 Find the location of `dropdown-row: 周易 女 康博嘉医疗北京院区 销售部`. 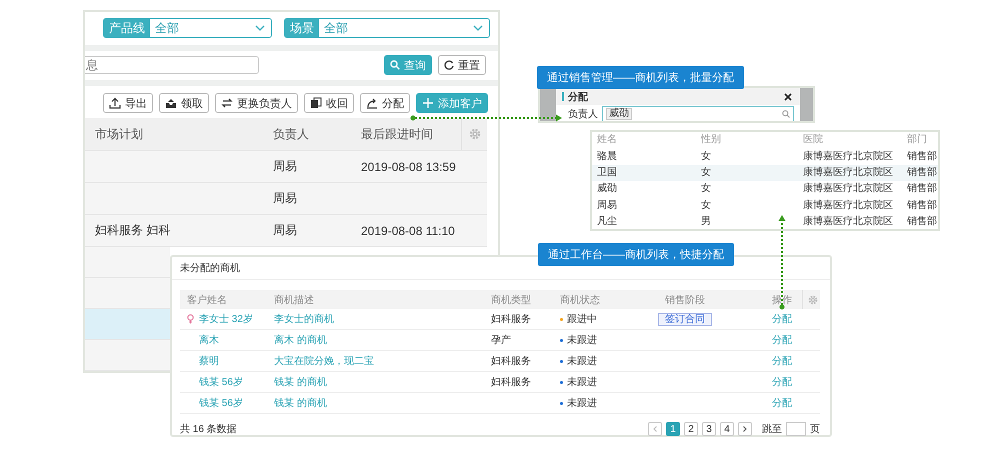

dropdown-row: 周易 女 康博嘉医疗北京院区 销售部 is located at coordinates (765, 206).